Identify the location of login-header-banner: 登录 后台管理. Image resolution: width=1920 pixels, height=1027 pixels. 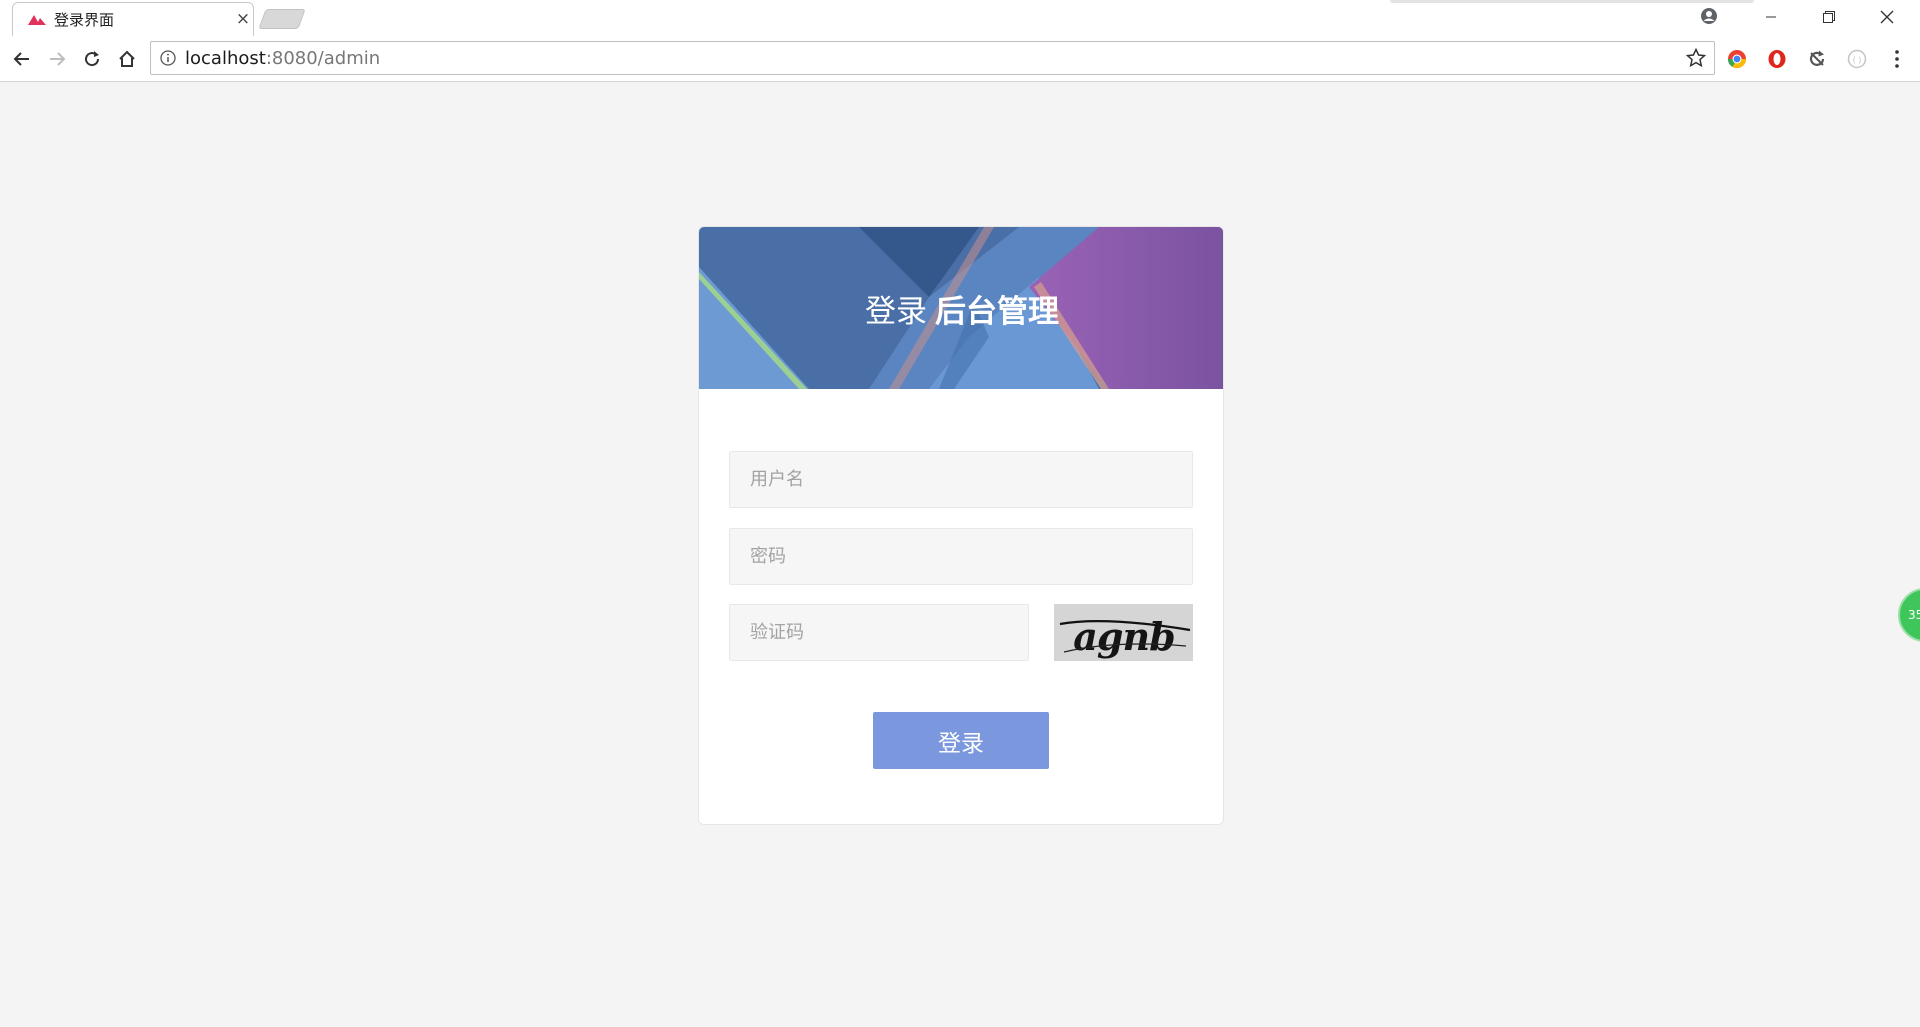
(961, 308).